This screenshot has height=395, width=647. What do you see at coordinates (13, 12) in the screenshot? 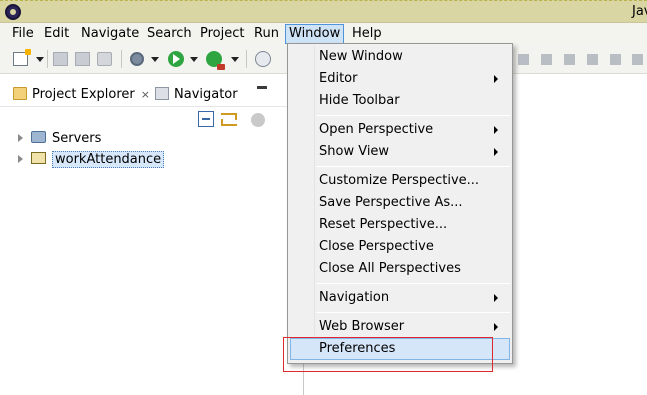
I see `eclipse-app-icon` at bounding box center [13, 12].